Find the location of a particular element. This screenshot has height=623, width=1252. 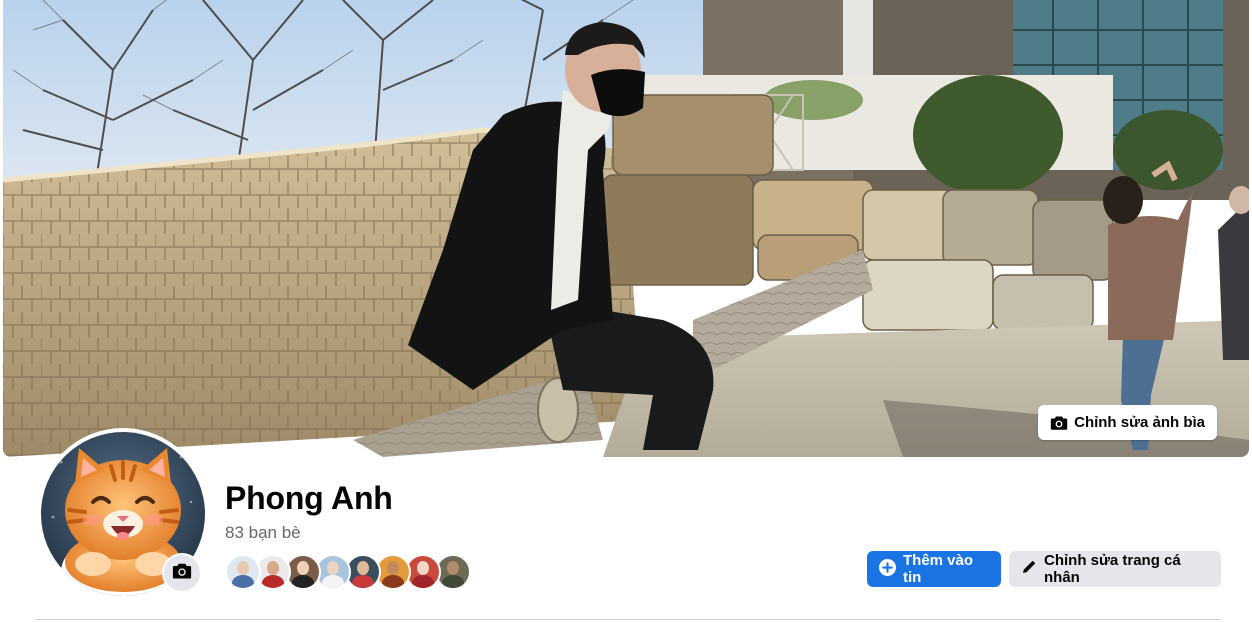

plus-circle-icon is located at coordinates (887, 569).